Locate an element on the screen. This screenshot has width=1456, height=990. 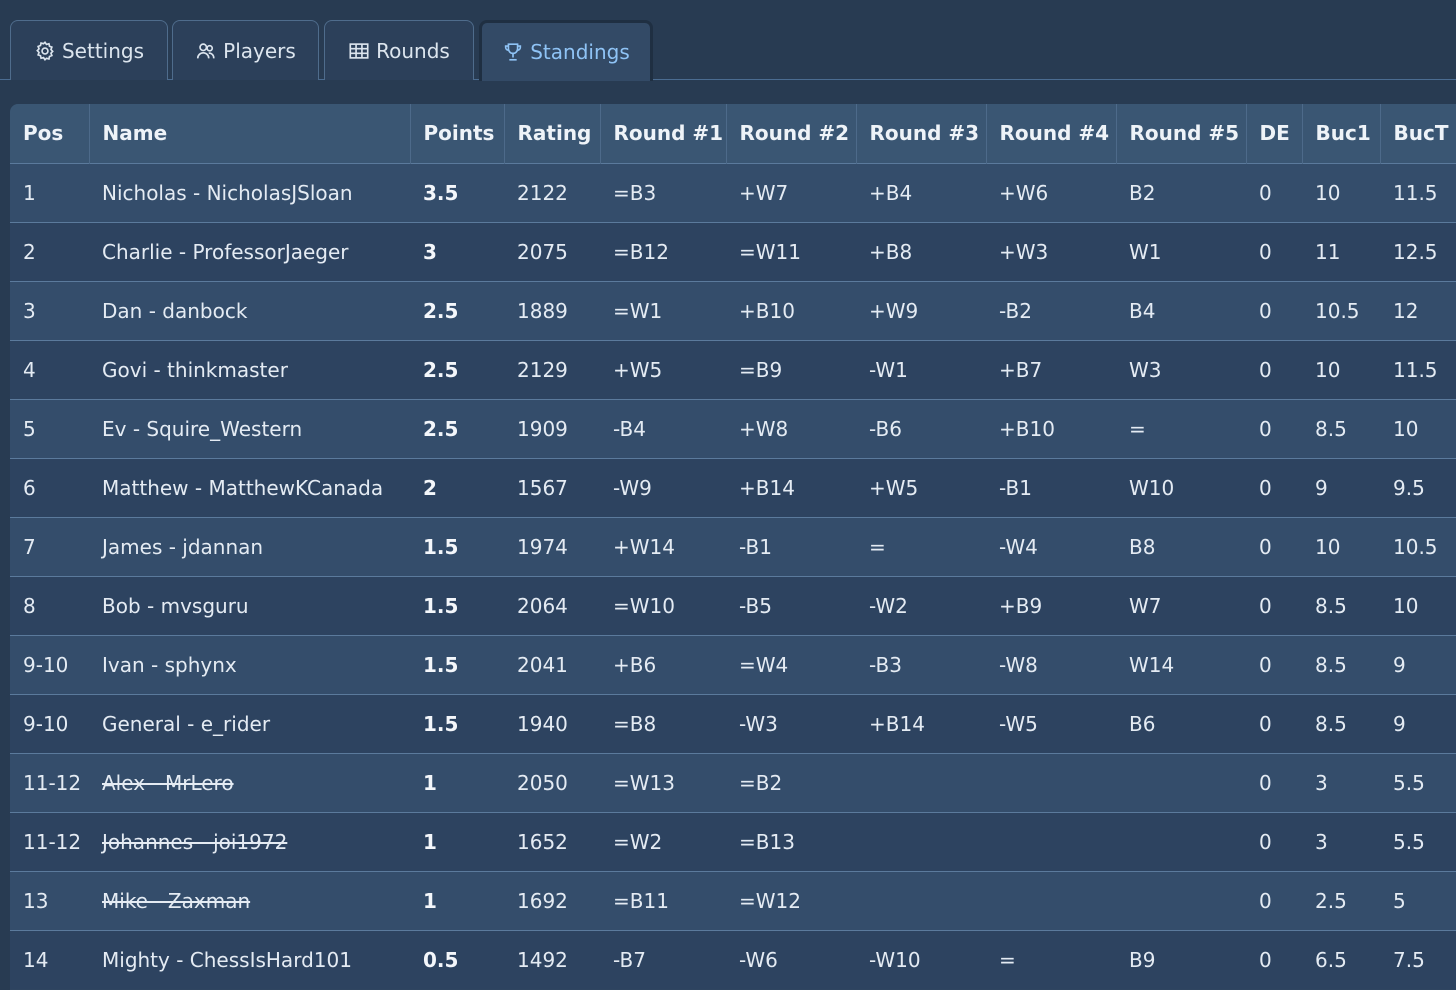
round-5-cell: B2 is located at coordinates (1142, 192).